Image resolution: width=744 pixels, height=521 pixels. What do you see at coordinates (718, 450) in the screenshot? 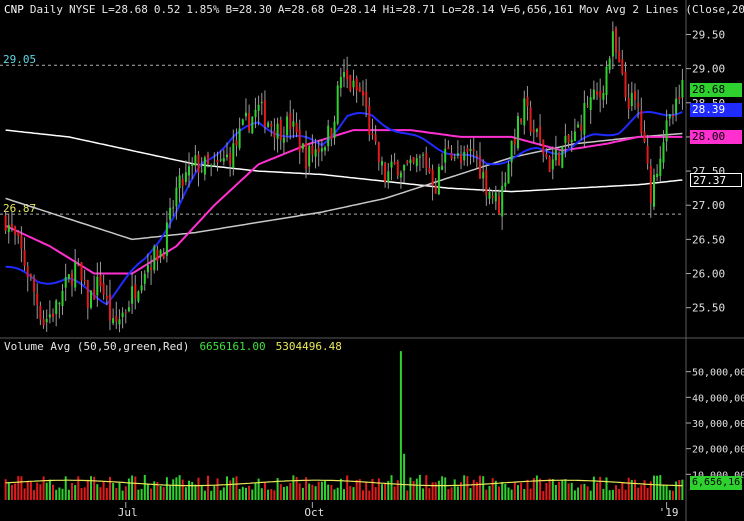
I see `volume-tick-label: 20,000,000` at bounding box center [718, 450].